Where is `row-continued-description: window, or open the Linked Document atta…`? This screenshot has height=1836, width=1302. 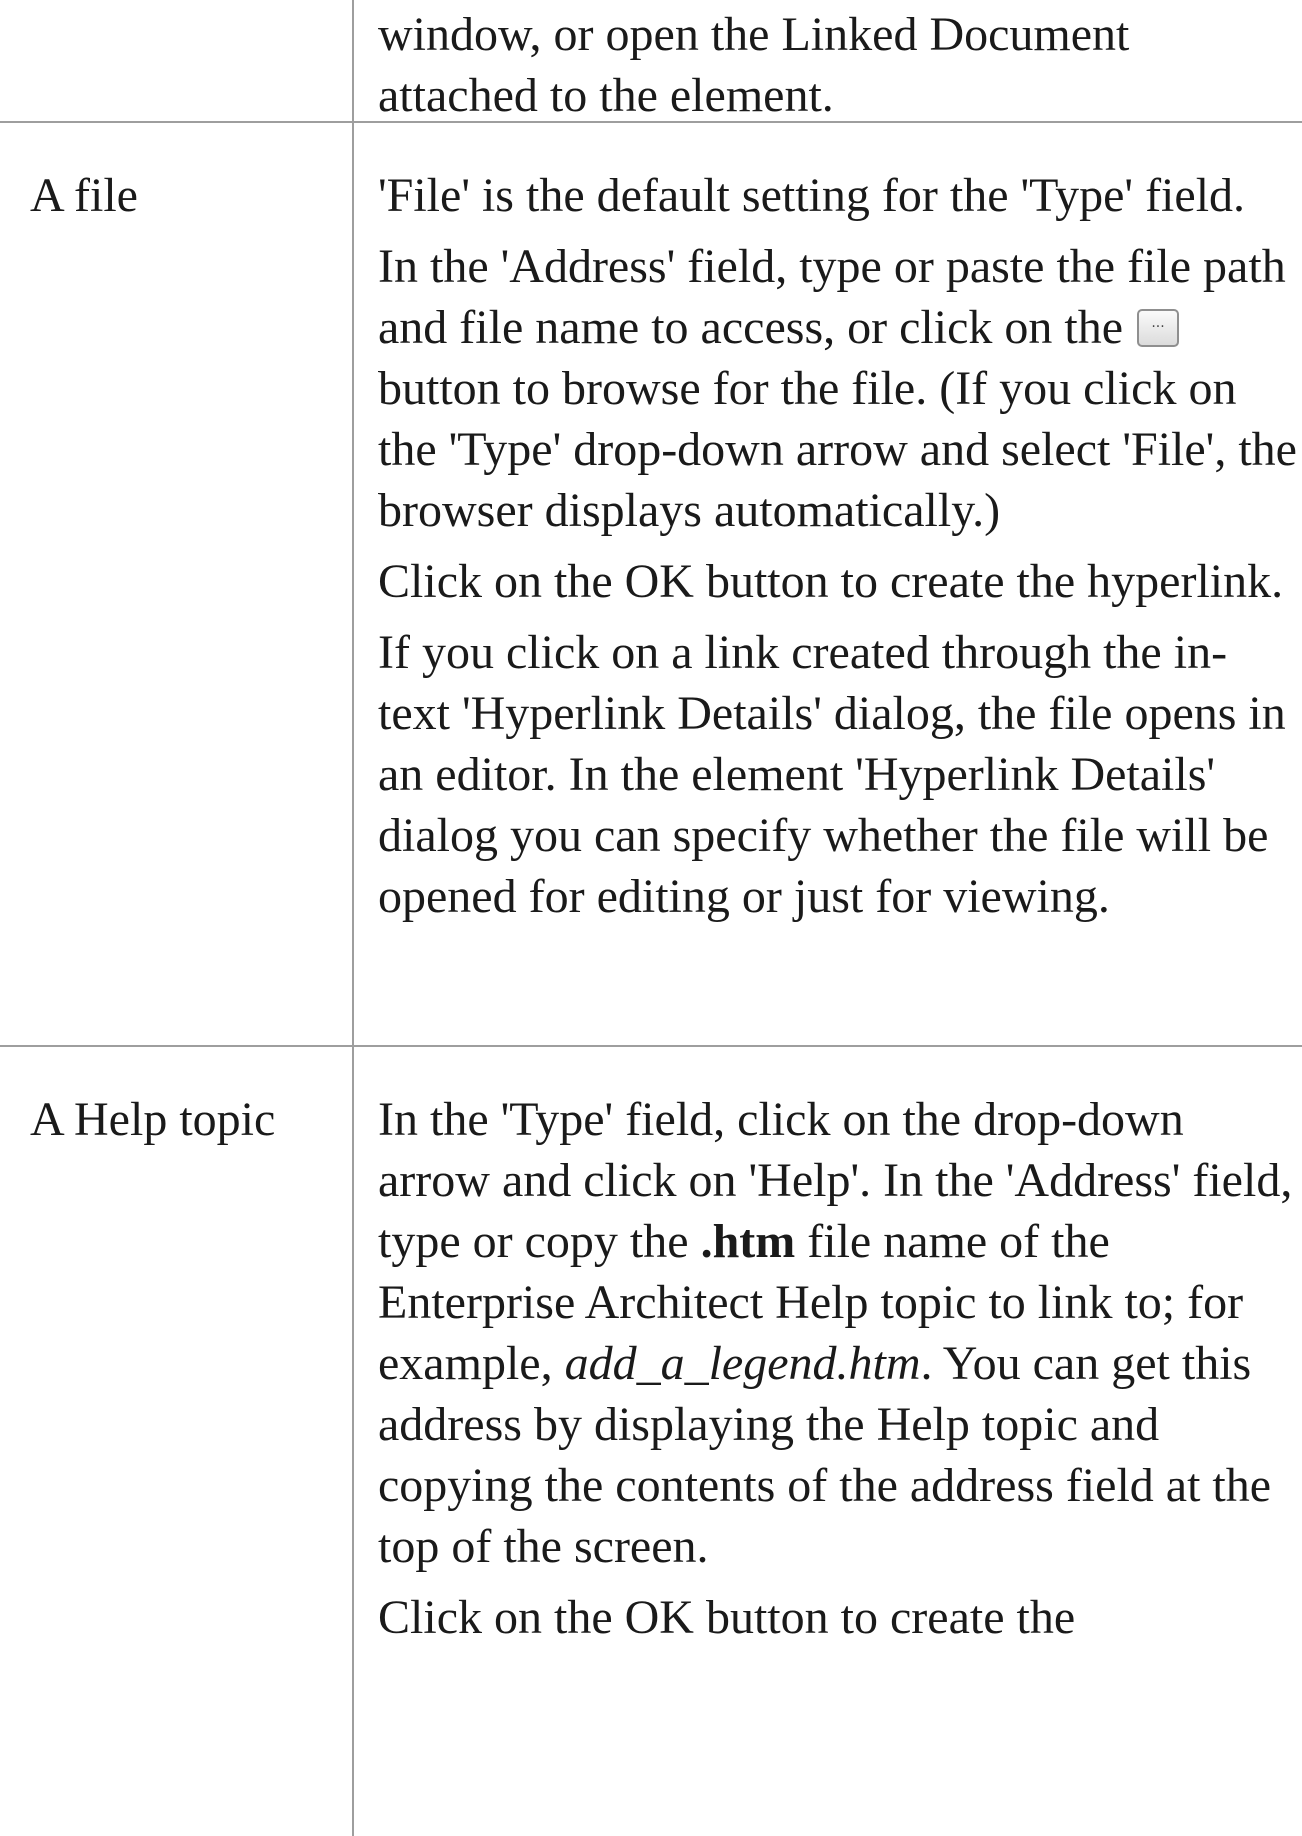 row-continued-description: window, or open the Linked Document atta… is located at coordinates (838, 70).